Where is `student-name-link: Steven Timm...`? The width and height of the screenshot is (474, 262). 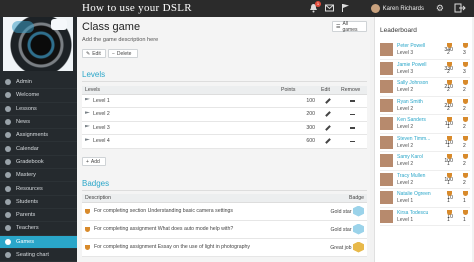 student-name-link: Steven Timm... is located at coordinates (413, 139).